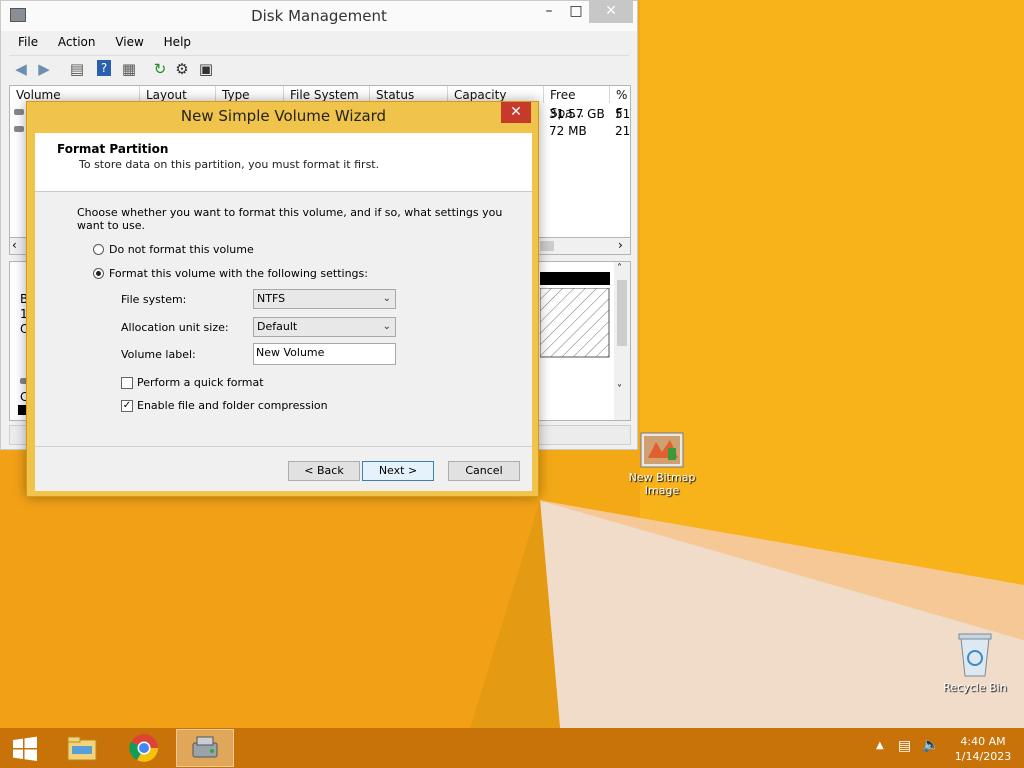 This screenshot has height=768, width=1024. Describe the element at coordinates (324, 354) in the screenshot. I see `volume-label-input: New Volume` at that location.